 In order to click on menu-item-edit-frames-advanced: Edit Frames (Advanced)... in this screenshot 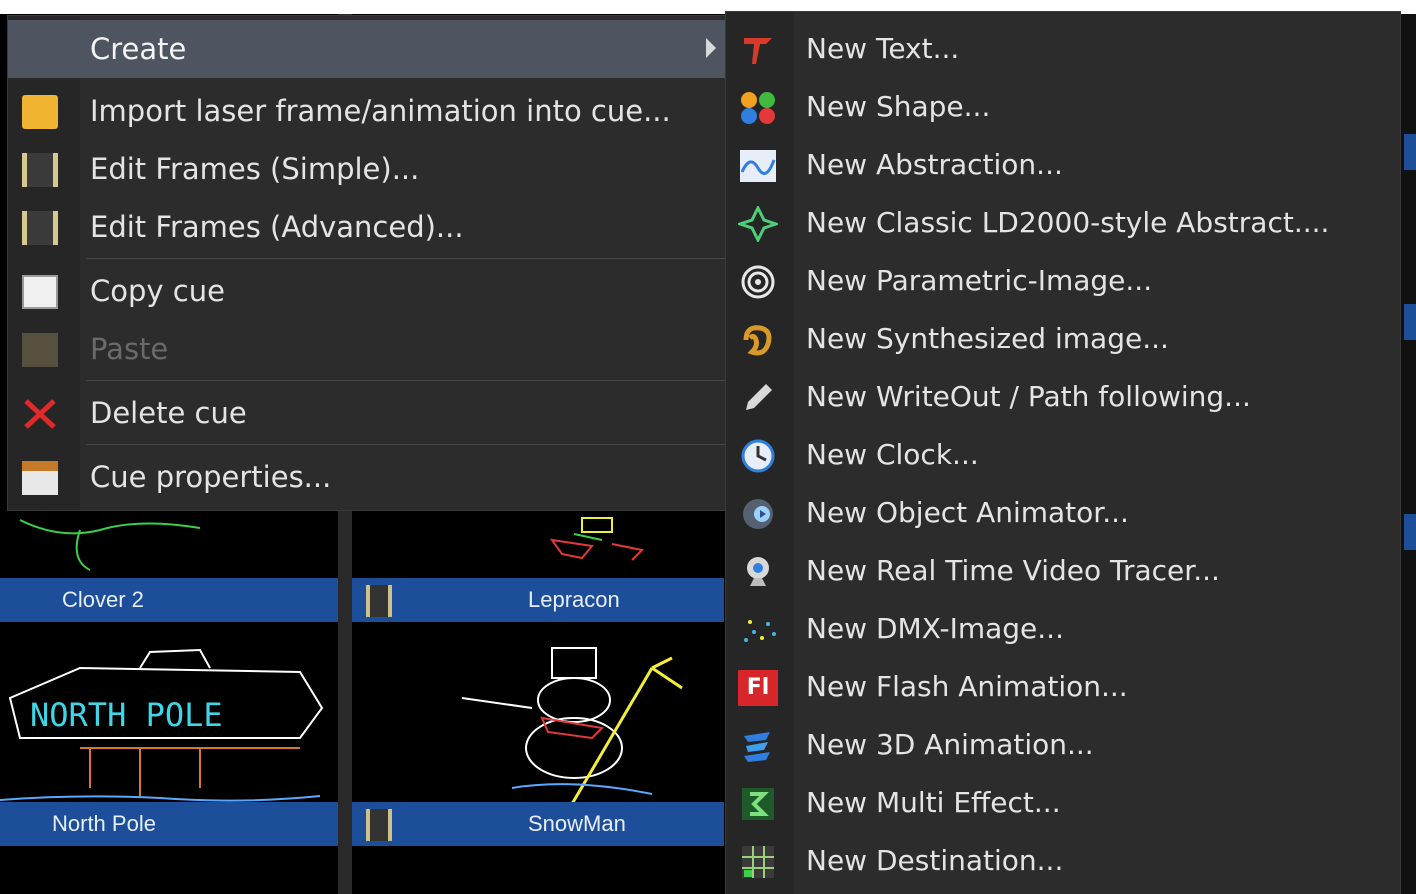, I will do `click(367, 227)`.